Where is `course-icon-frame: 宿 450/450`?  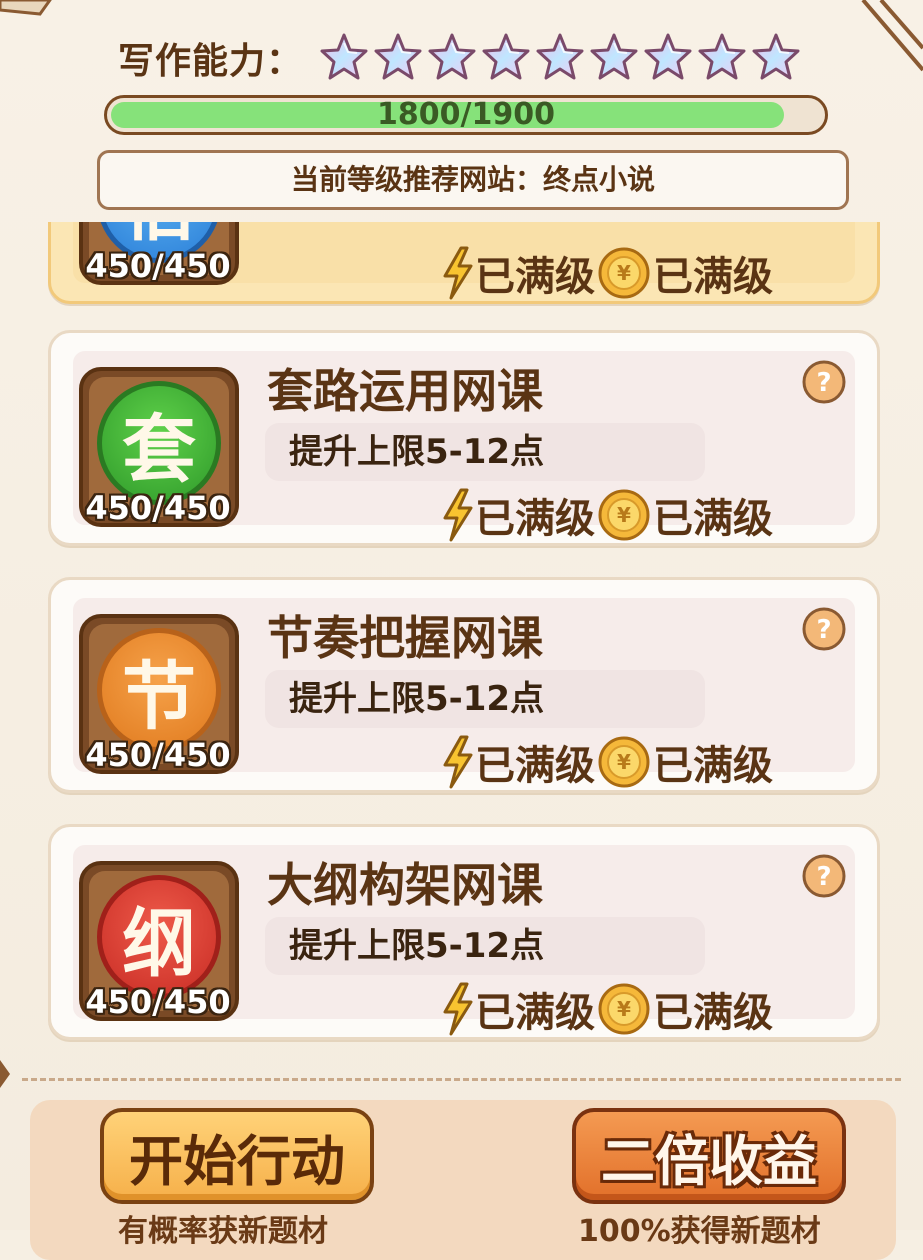 course-icon-frame: 宿 450/450 is located at coordinates (159, 253).